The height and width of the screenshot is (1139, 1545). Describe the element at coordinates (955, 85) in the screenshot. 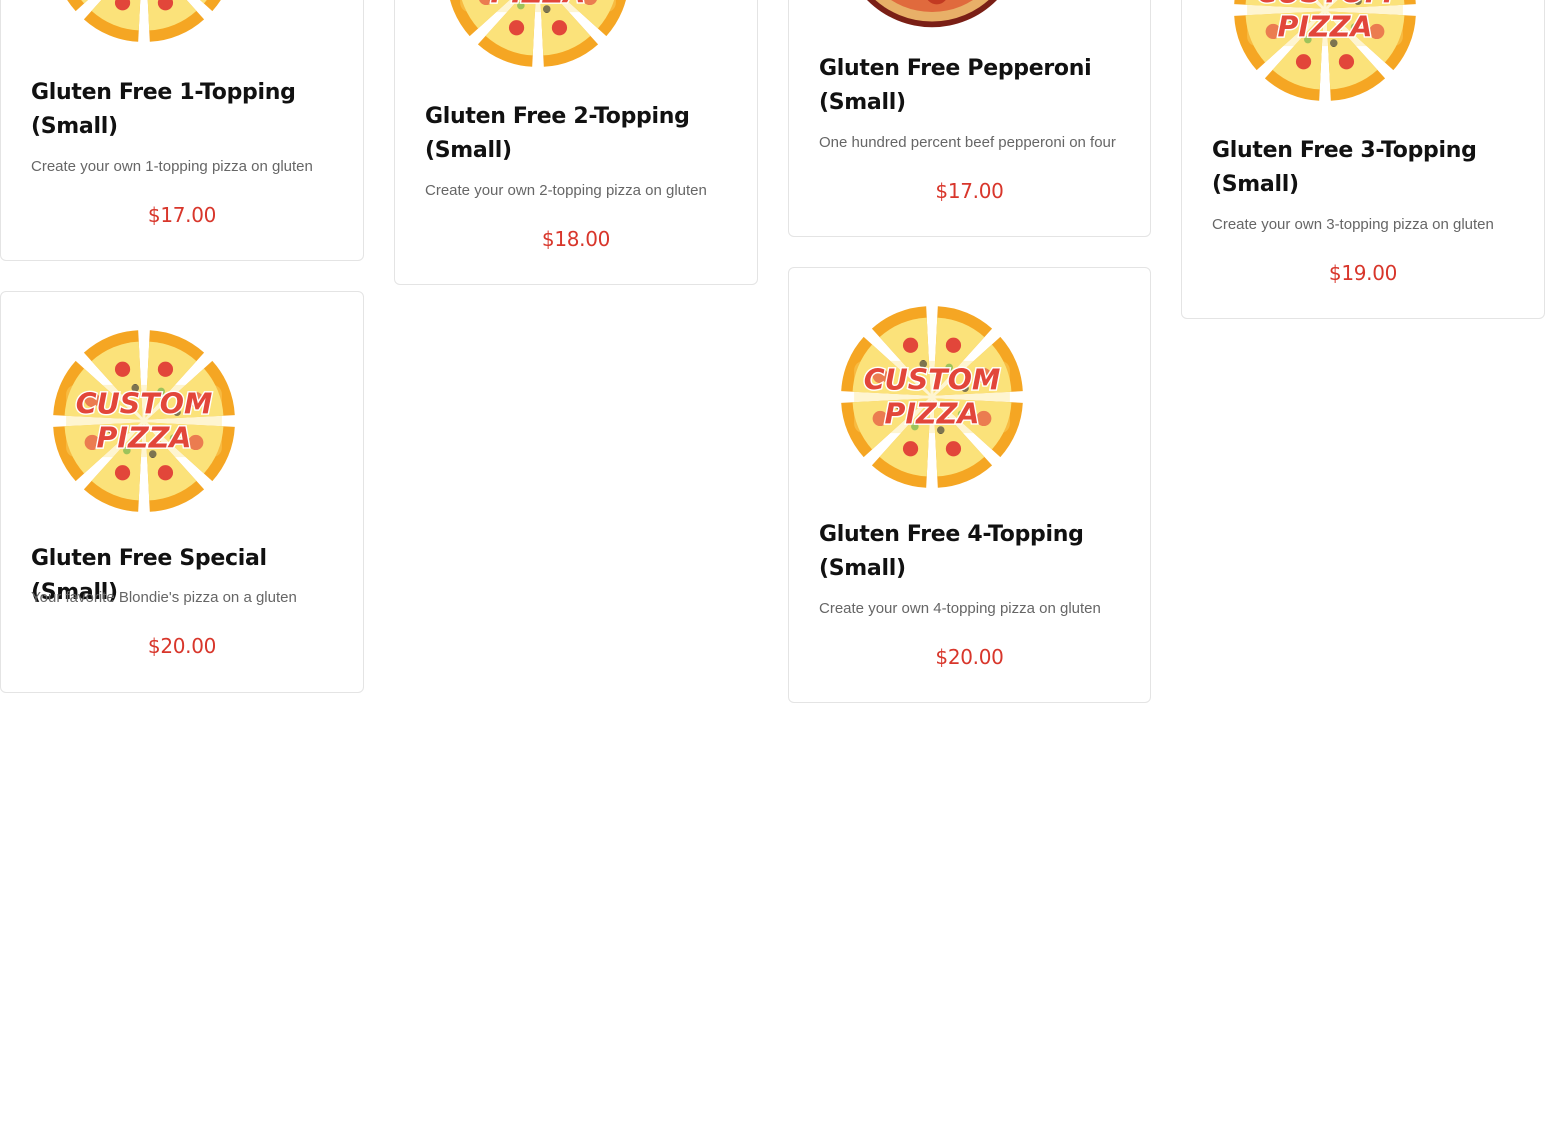

I see `product-title: Gluten Free Pepperoni (Small)` at that location.